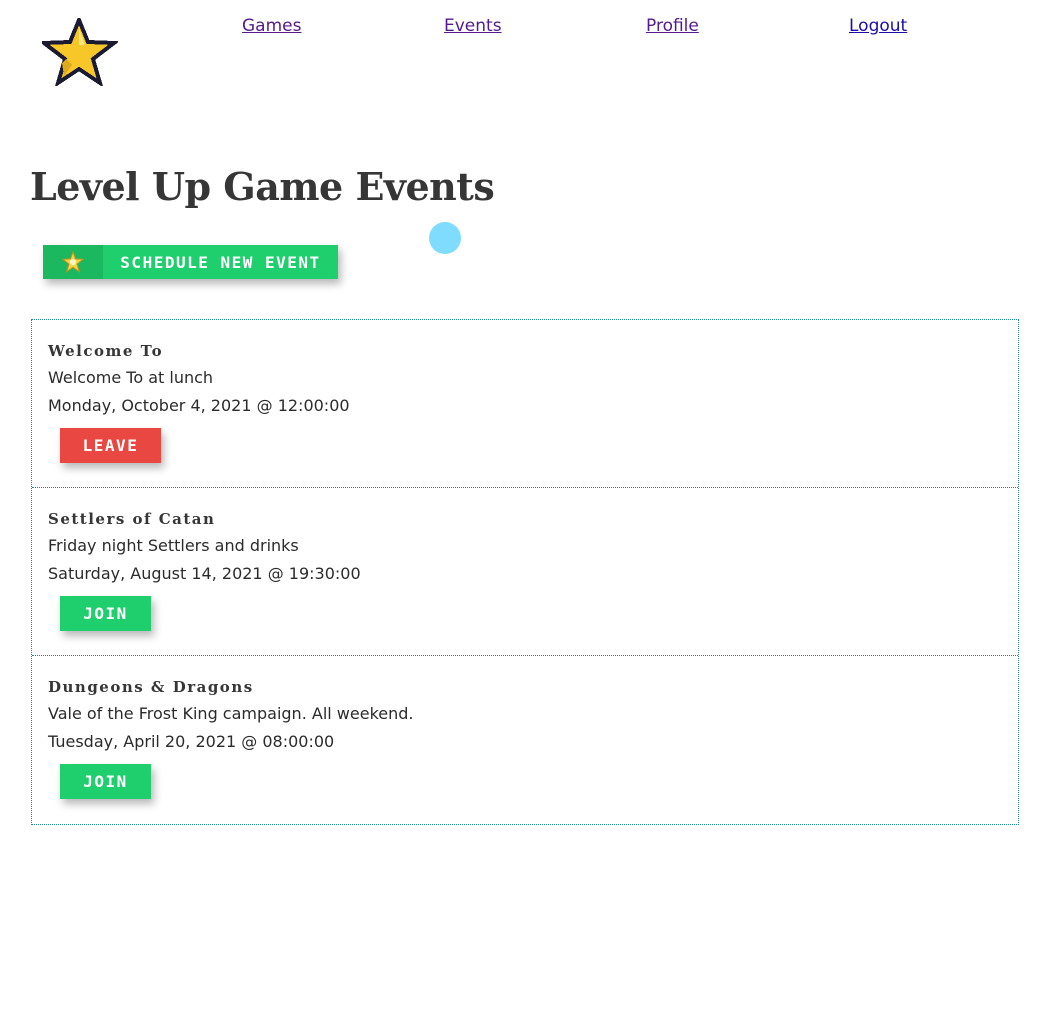 The image size is (1047, 1009). What do you see at coordinates (79, 51) in the screenshot?
I see `logo-star-icon` at bounding box center [79, 51].